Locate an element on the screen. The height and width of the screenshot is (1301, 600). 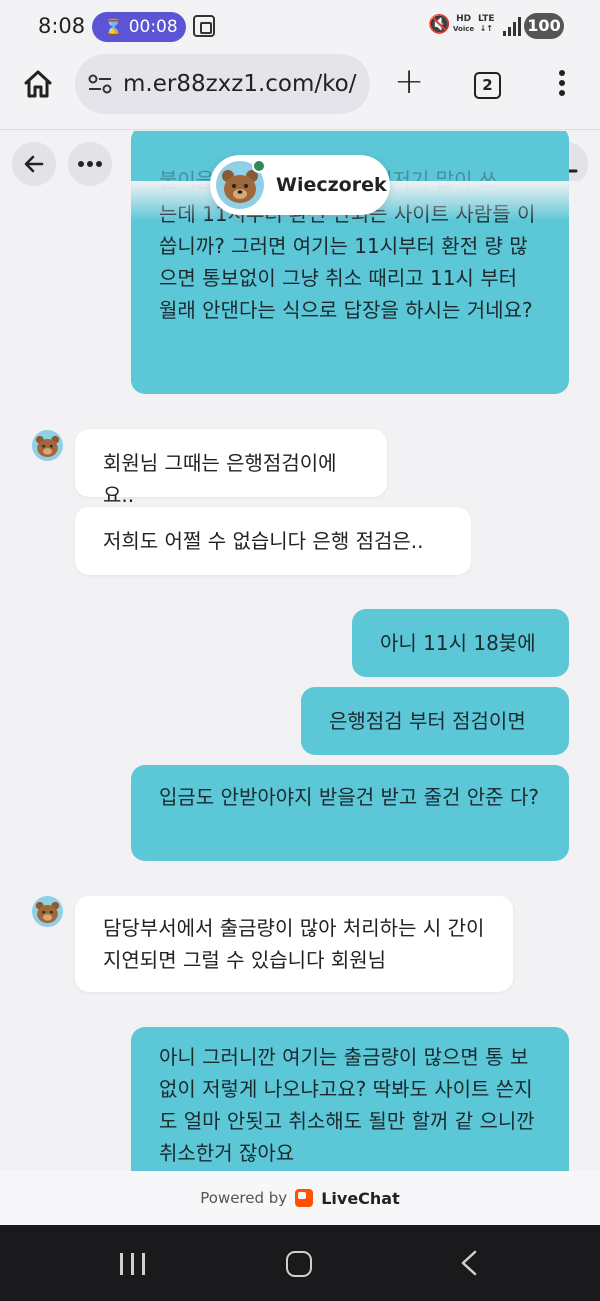
status-time: 8:08 is located at coordinates (62, 26).